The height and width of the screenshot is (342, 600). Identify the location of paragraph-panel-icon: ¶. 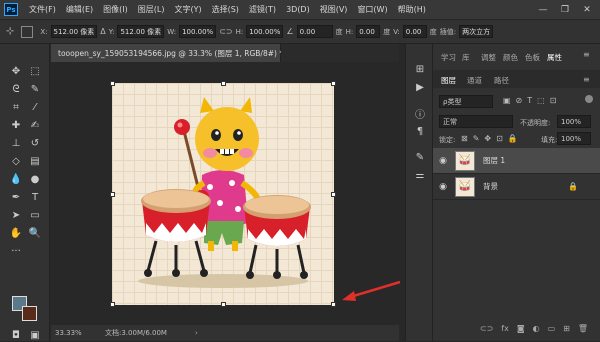
(420, 131).